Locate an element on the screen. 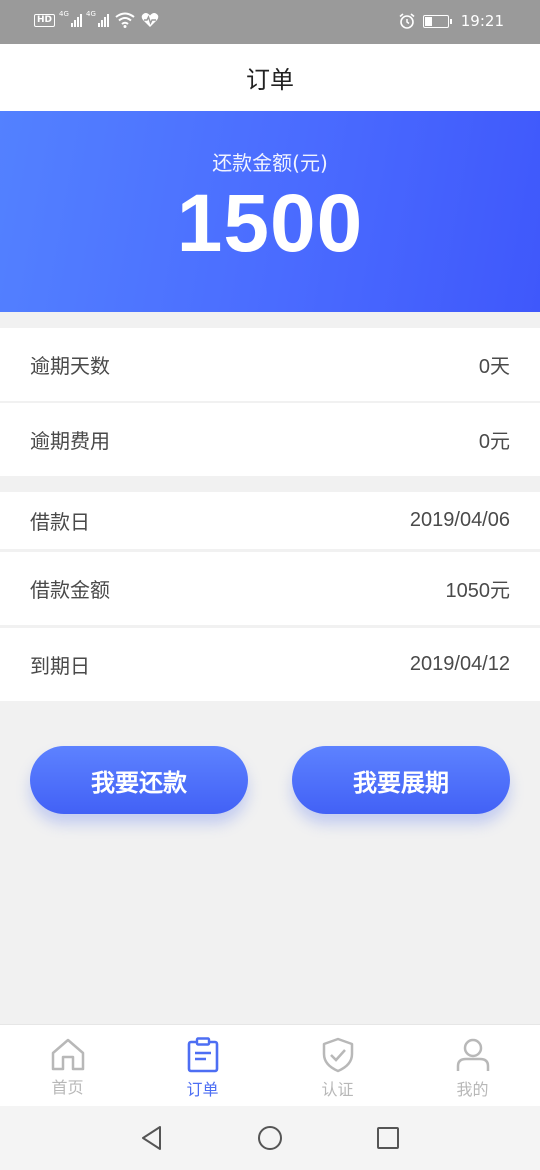 The image size is (540, 1170). row-value: 1050元 is located at coordinates (478, 591).